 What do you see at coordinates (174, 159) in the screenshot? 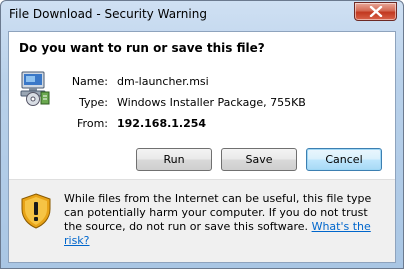
I see `run-button: Run` at bounding box center [174, 159].